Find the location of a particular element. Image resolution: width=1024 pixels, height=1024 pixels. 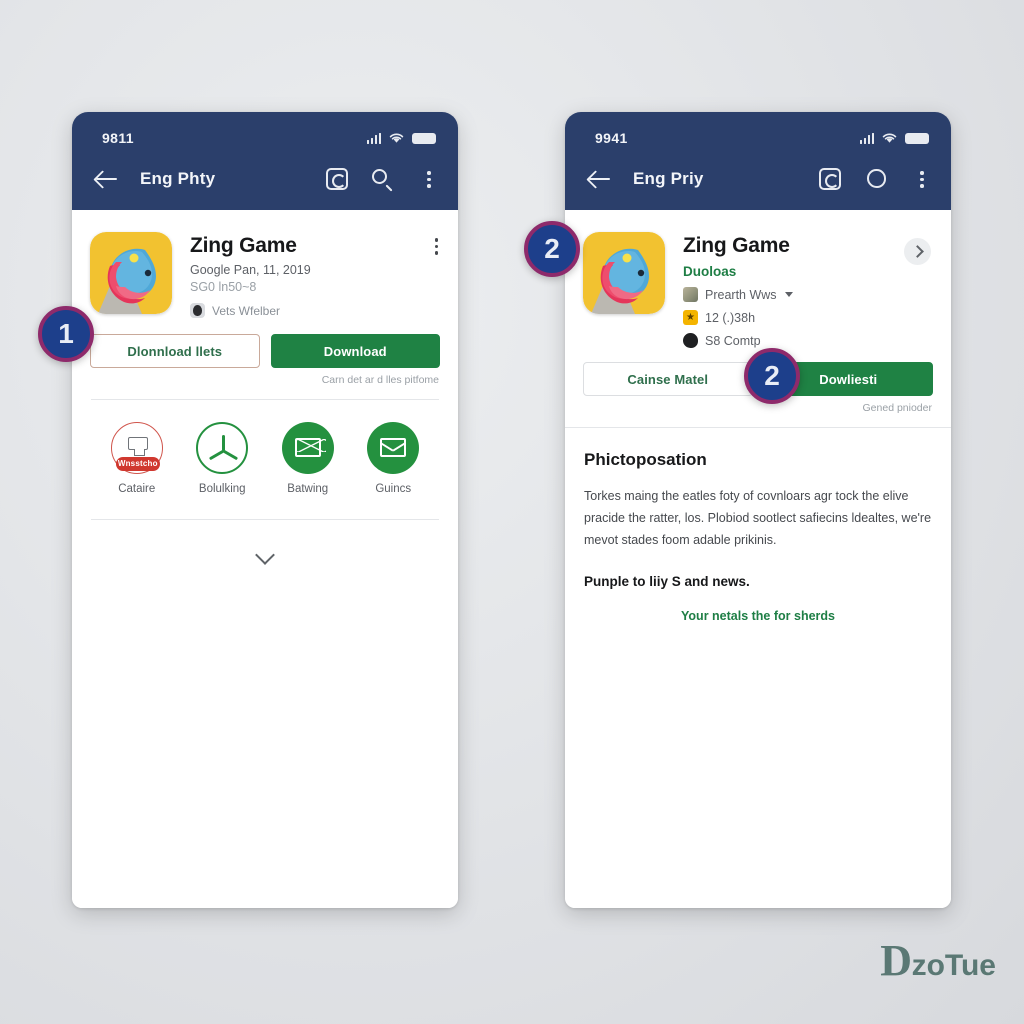

step-marker-2-right: 2 is located at coordinates (772, 376).